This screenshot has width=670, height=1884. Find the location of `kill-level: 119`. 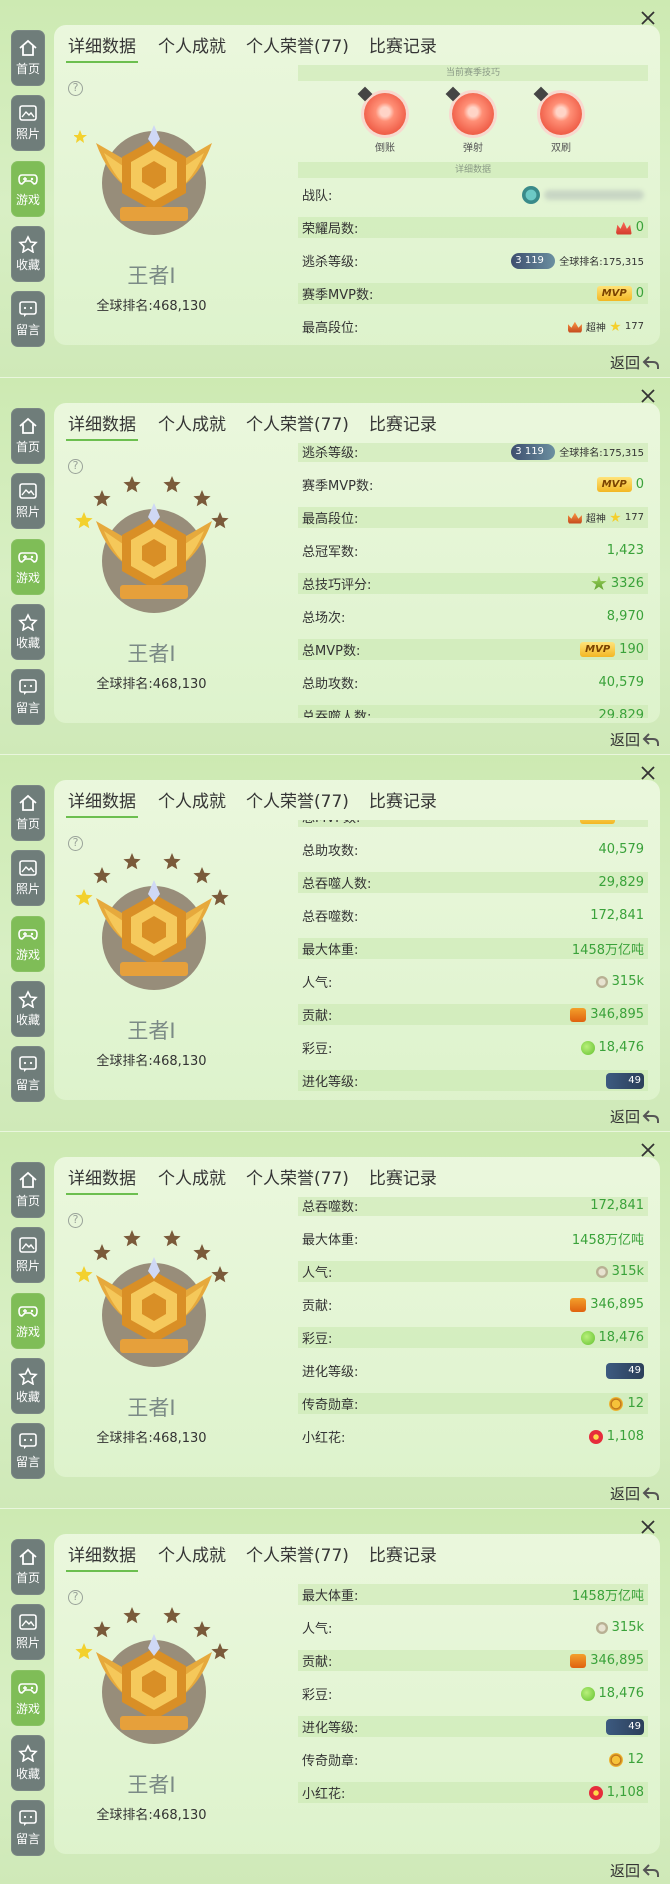

kill-level: 119 is located at coordinates (534, 260).